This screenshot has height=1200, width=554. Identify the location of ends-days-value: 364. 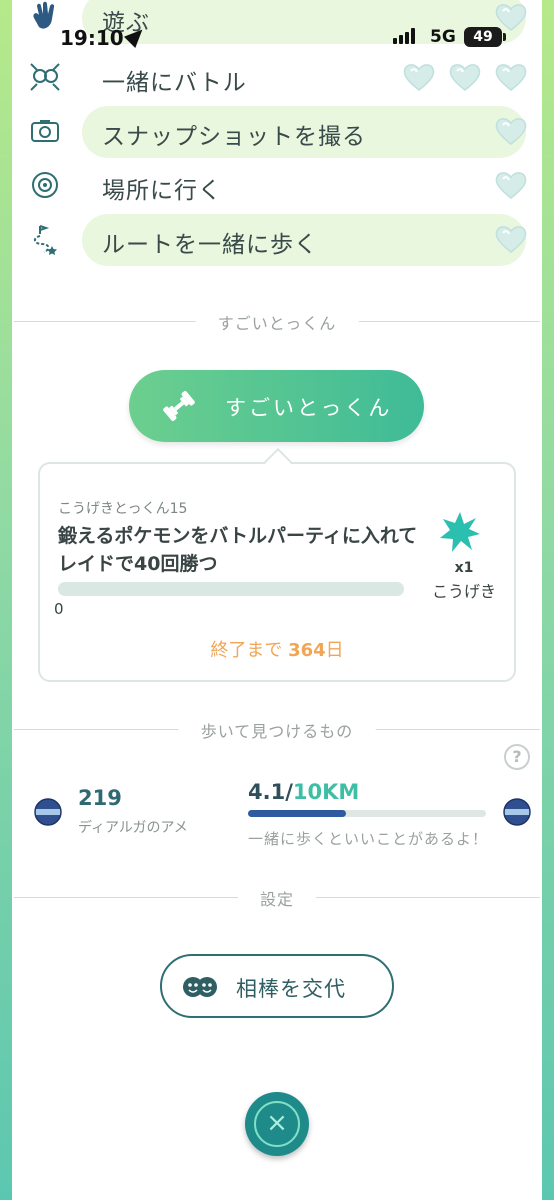
(307, 650).